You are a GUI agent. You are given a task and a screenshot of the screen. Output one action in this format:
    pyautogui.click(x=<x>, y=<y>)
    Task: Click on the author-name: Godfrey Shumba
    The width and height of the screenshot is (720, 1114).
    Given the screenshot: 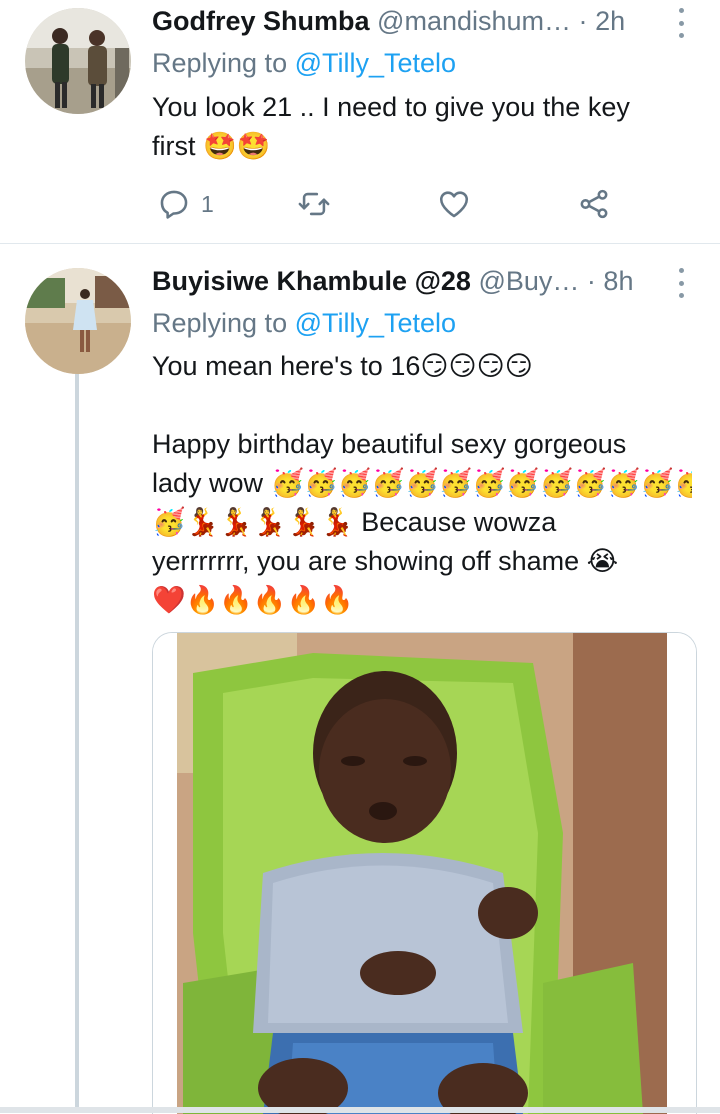 What is the action you would take?
    pyautogui.click(x=261, y=21)
    